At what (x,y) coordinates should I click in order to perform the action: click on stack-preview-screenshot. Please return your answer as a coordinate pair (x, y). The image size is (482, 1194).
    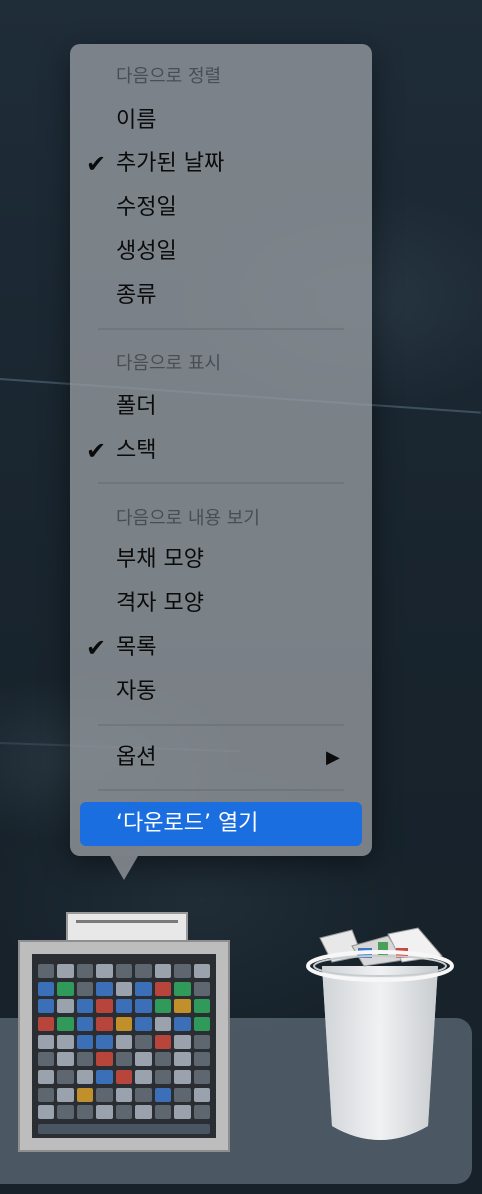
    Looking at the image, I should click on (124, 1046).